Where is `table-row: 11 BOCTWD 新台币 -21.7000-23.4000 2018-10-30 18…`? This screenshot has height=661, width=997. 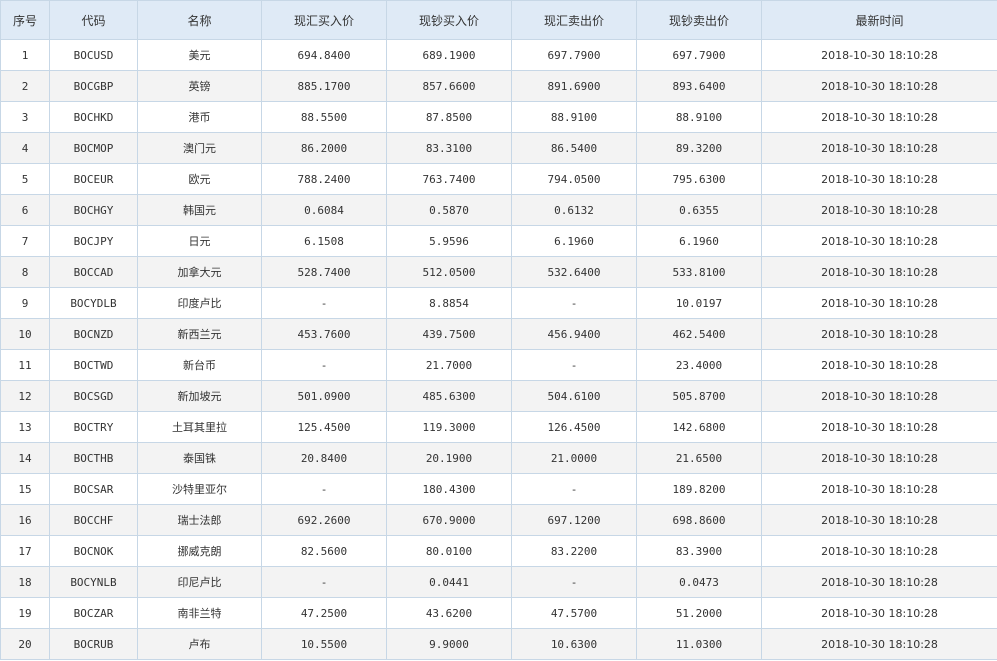 table-row: 11 BOCTWD 新台币 -21.7000-23.4000 2018-10-30 18… is located at coordinates (498, 365).